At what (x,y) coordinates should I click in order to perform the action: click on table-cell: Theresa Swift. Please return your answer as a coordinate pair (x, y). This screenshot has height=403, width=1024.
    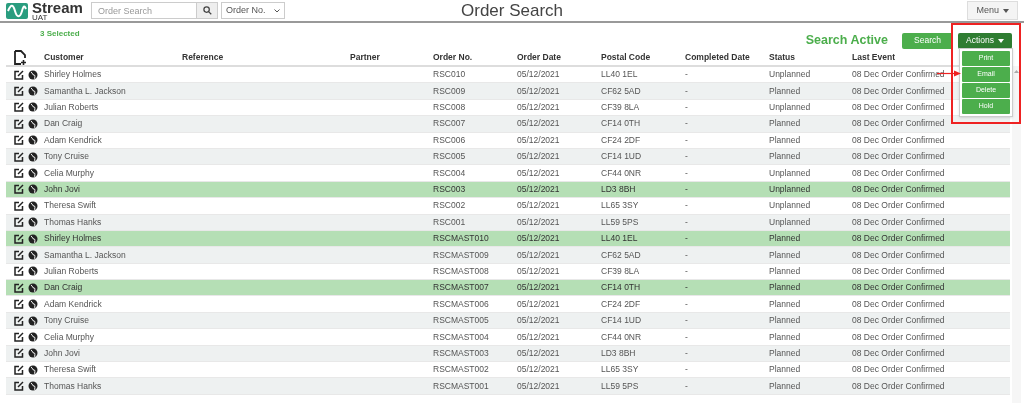
    Looking at the image, I should click on (70, 206).